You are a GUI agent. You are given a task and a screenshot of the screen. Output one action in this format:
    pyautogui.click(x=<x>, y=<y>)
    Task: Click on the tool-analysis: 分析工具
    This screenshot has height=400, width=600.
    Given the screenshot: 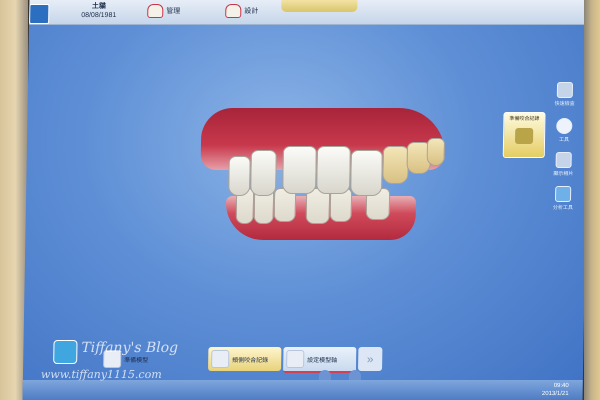 What is the action you would take?
    pyautogui.click(x=563, y=198)
    